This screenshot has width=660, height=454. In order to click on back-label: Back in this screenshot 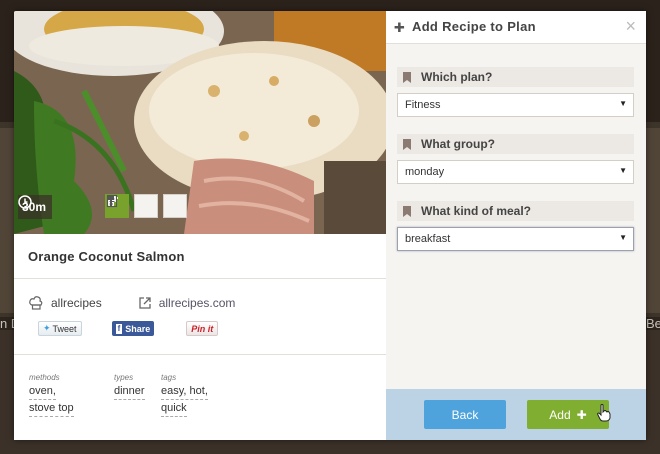, I will do `click(465, 414)`.